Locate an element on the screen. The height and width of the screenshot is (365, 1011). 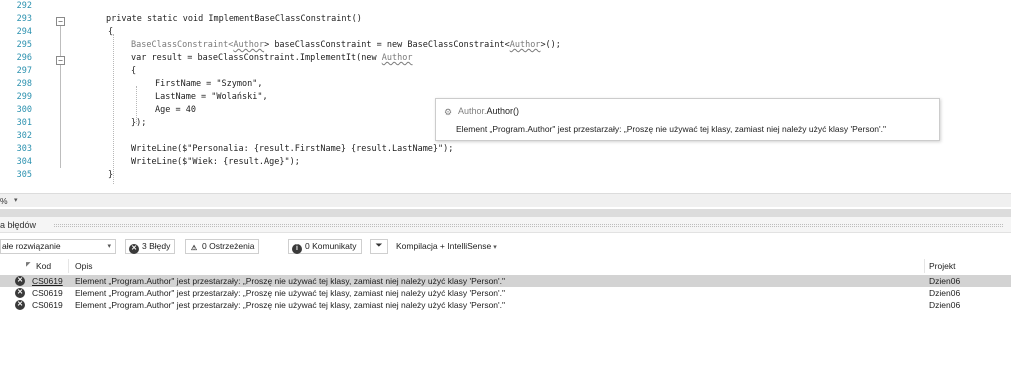
line-number: 293 is located at coordinates (24, 19).